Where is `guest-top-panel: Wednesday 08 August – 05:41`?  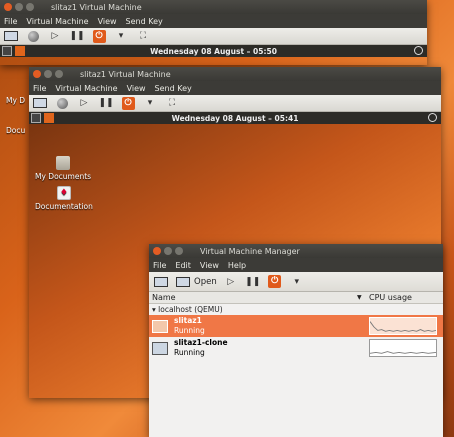 guest-top-panel: Wednesday 08 August – 05:41 is located at coordinates (235, 118).